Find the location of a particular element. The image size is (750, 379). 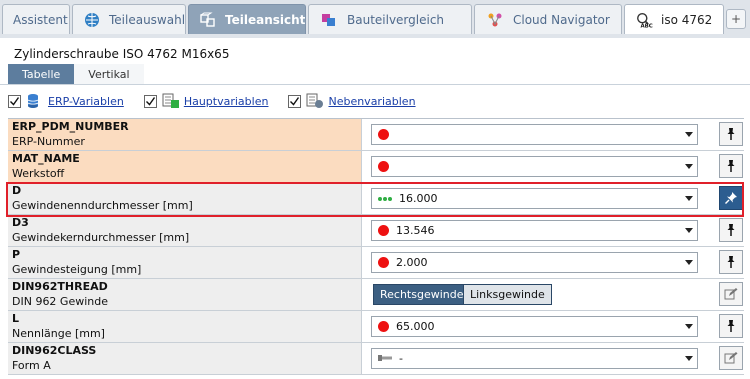

erp-variablen-checkbox is located at coordinates (14, 101).